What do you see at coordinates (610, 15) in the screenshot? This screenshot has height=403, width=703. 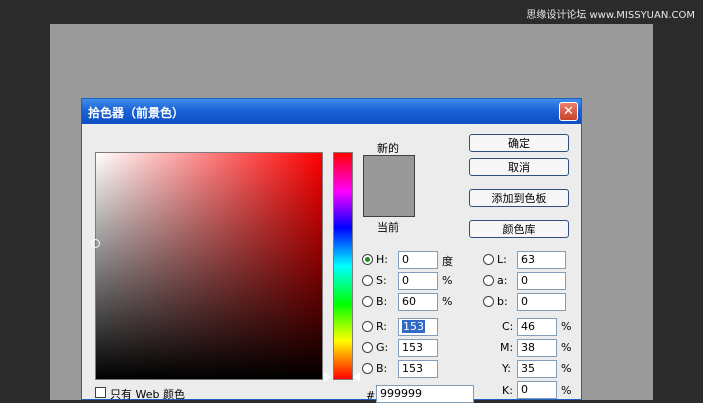 I see `watermark: 思缘设计论坛 www.MISSYUAN.COM` at bounding box center [610, 15].